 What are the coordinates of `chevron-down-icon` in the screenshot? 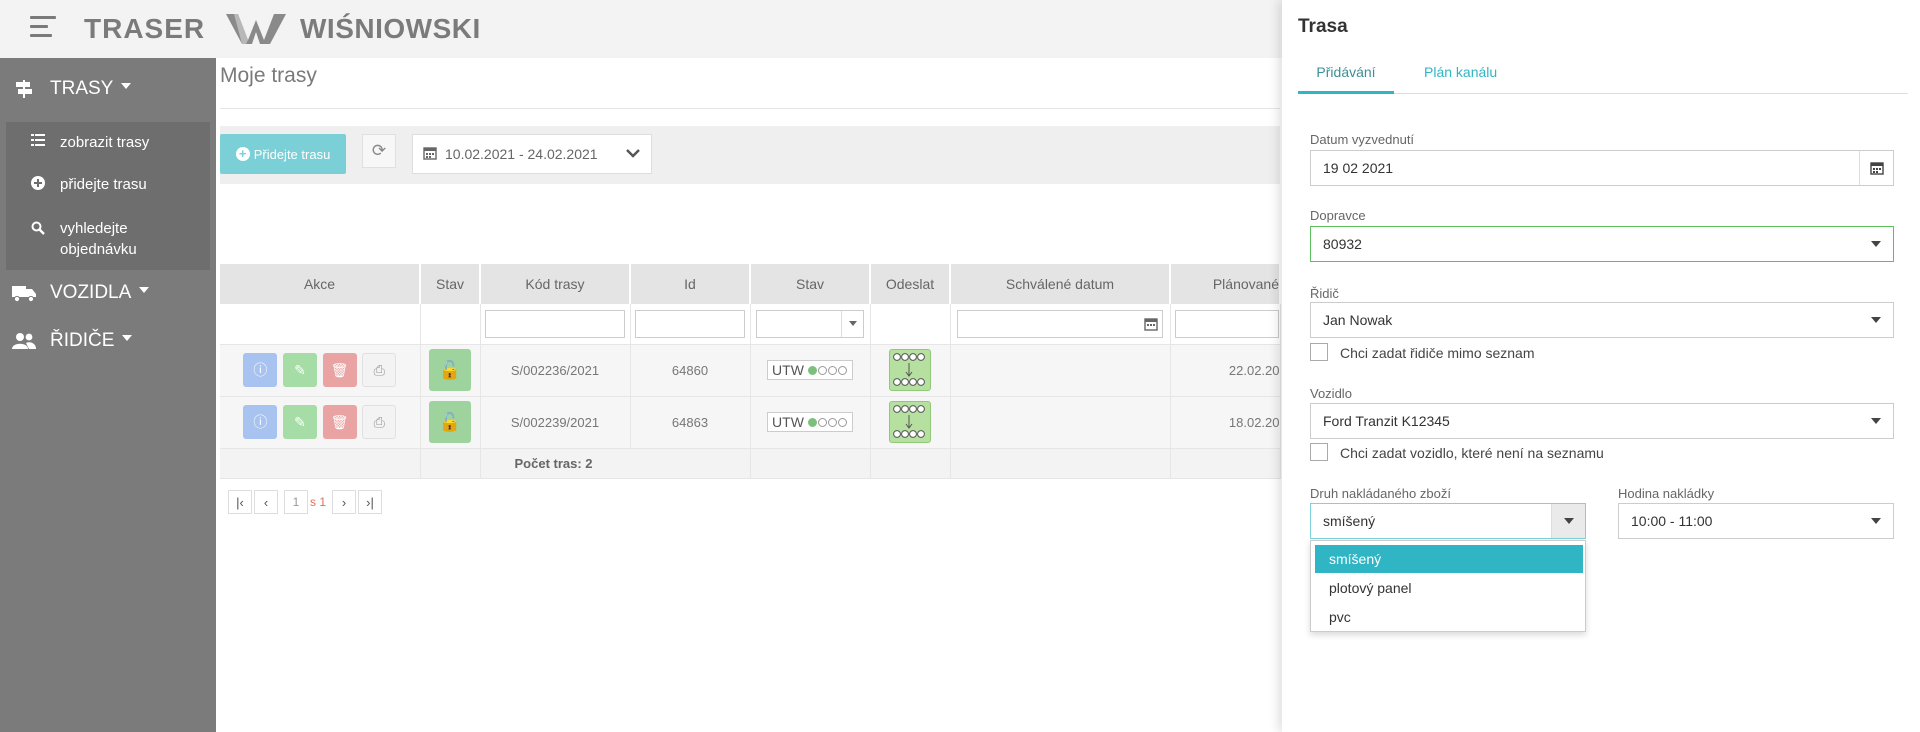 It's located at (633, 154).